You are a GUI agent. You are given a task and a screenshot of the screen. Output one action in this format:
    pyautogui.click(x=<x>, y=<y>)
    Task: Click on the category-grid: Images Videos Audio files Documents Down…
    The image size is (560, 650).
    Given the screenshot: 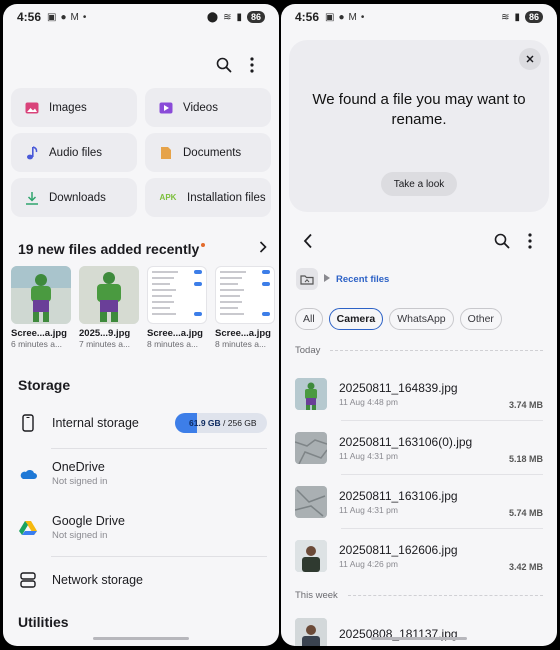 What is the action you would take?
    pyautogui.click(x=141, y=152)
    